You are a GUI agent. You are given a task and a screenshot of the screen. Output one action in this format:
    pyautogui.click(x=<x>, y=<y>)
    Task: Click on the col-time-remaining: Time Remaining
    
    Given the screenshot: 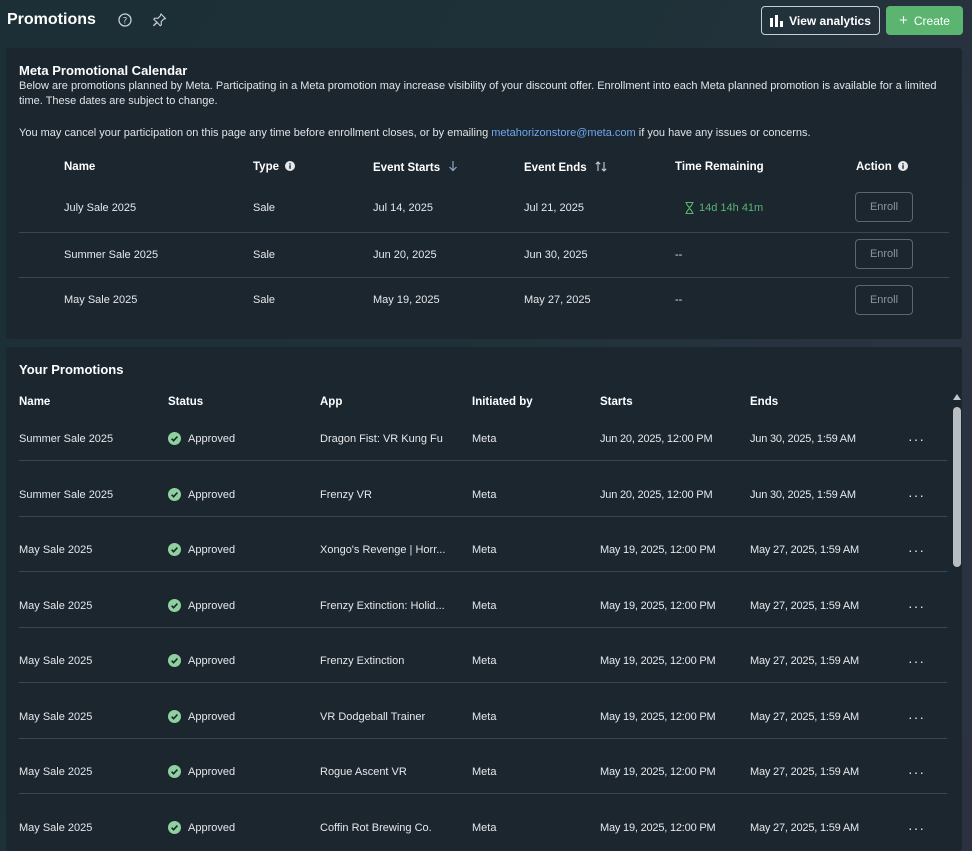 What is the action you would take?
    pyautogui.click(x=719, y=167)
    